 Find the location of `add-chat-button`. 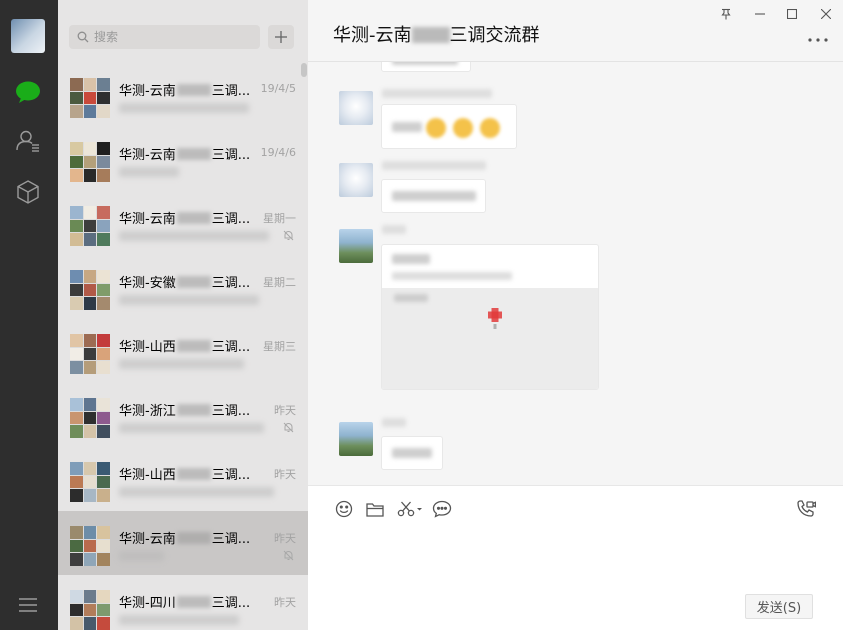

add-chat-button is located at coordinates (281, 37).